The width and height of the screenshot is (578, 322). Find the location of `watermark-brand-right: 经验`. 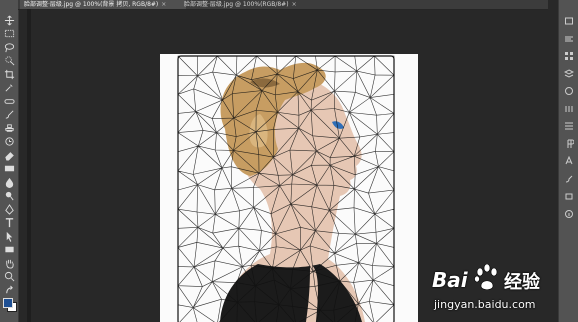

watermark-brand-right: 经验 is located at coordinates (522, 282).